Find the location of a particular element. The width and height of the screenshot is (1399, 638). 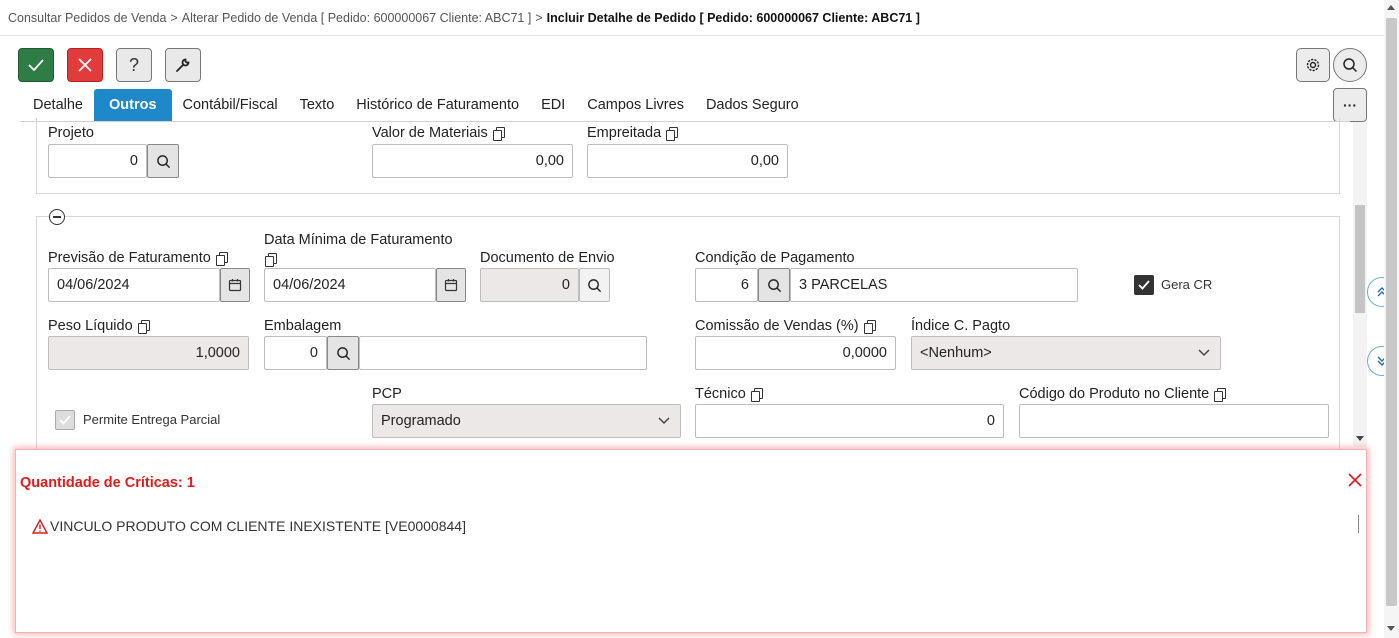

page-scroll-up-icon is located at coordinates (1391, 7).